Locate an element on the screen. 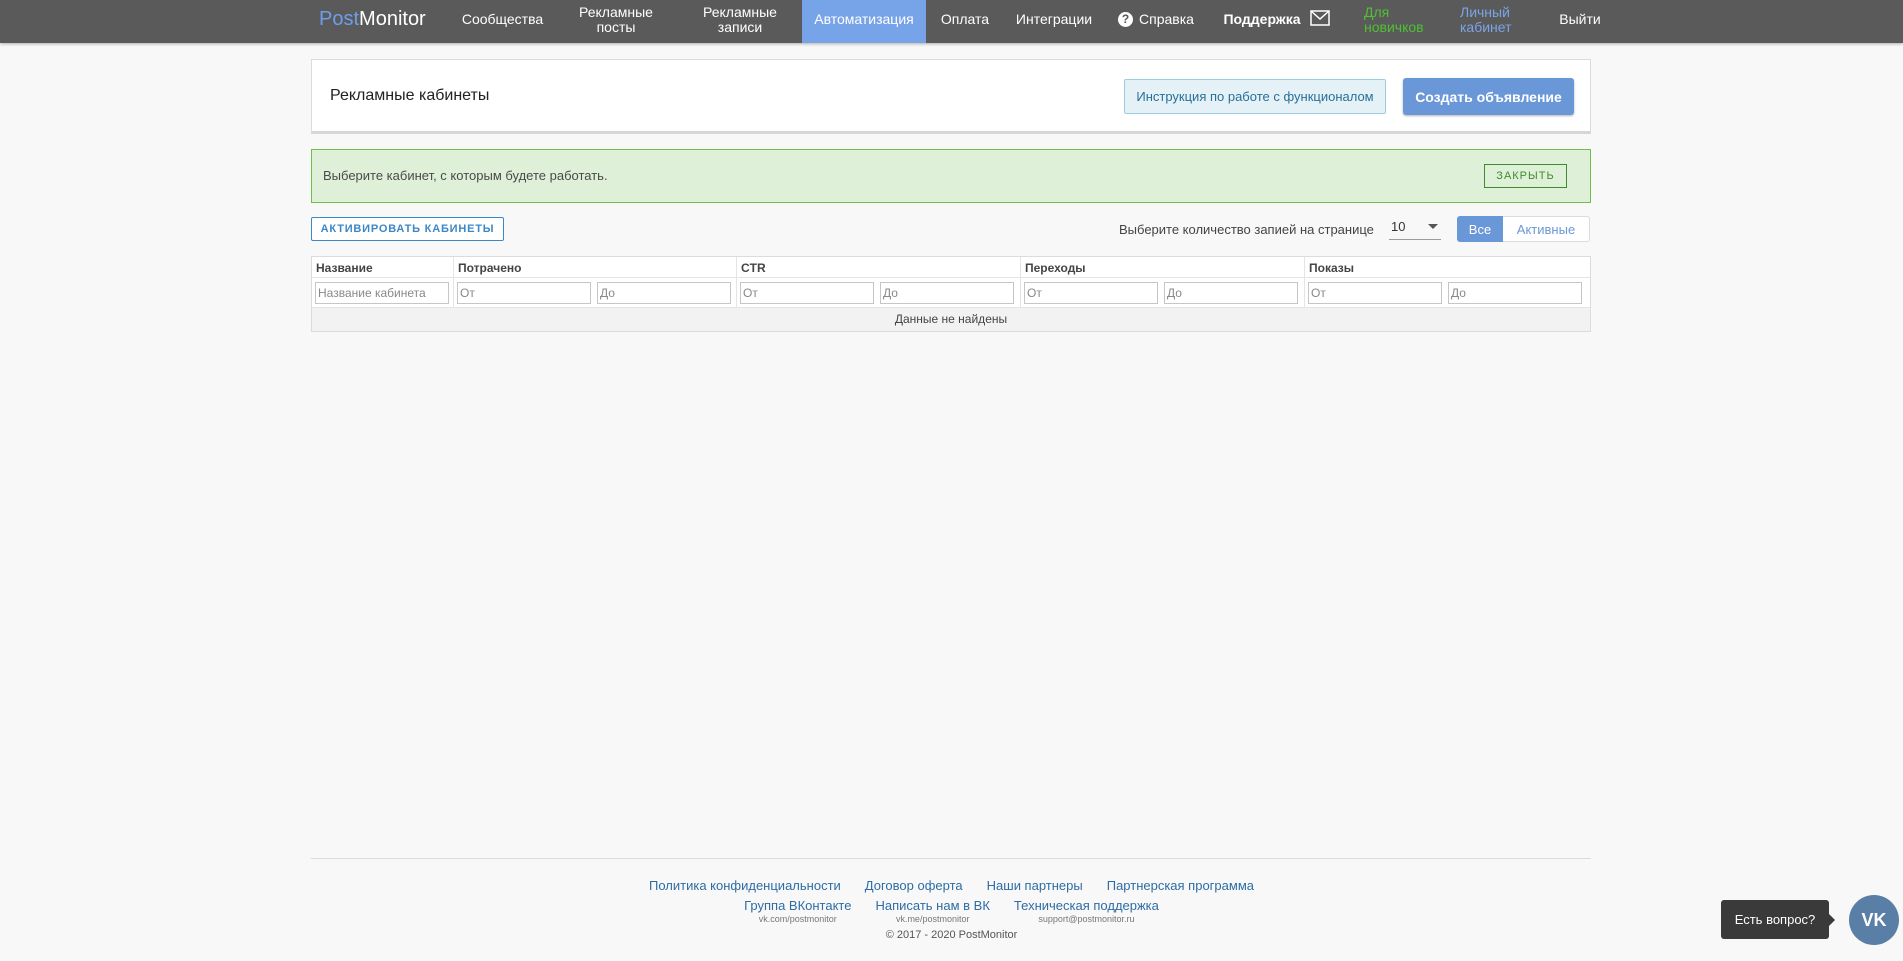 Image resolution: width=1903 pixels, height=961 pixels. empty-state: Данные не найдены is located at coordinates (951, 319).